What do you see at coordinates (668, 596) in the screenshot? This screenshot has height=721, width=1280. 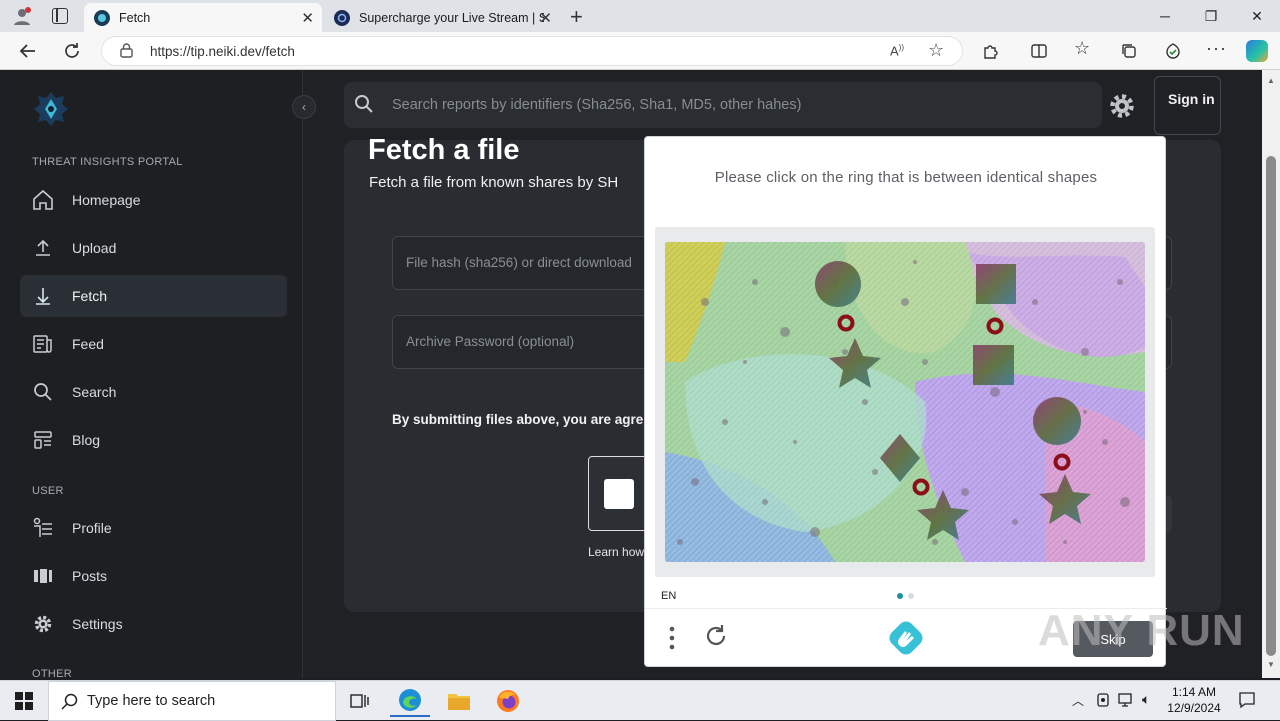 I see `captcha-language: EN` at bounding box center [668, 596].